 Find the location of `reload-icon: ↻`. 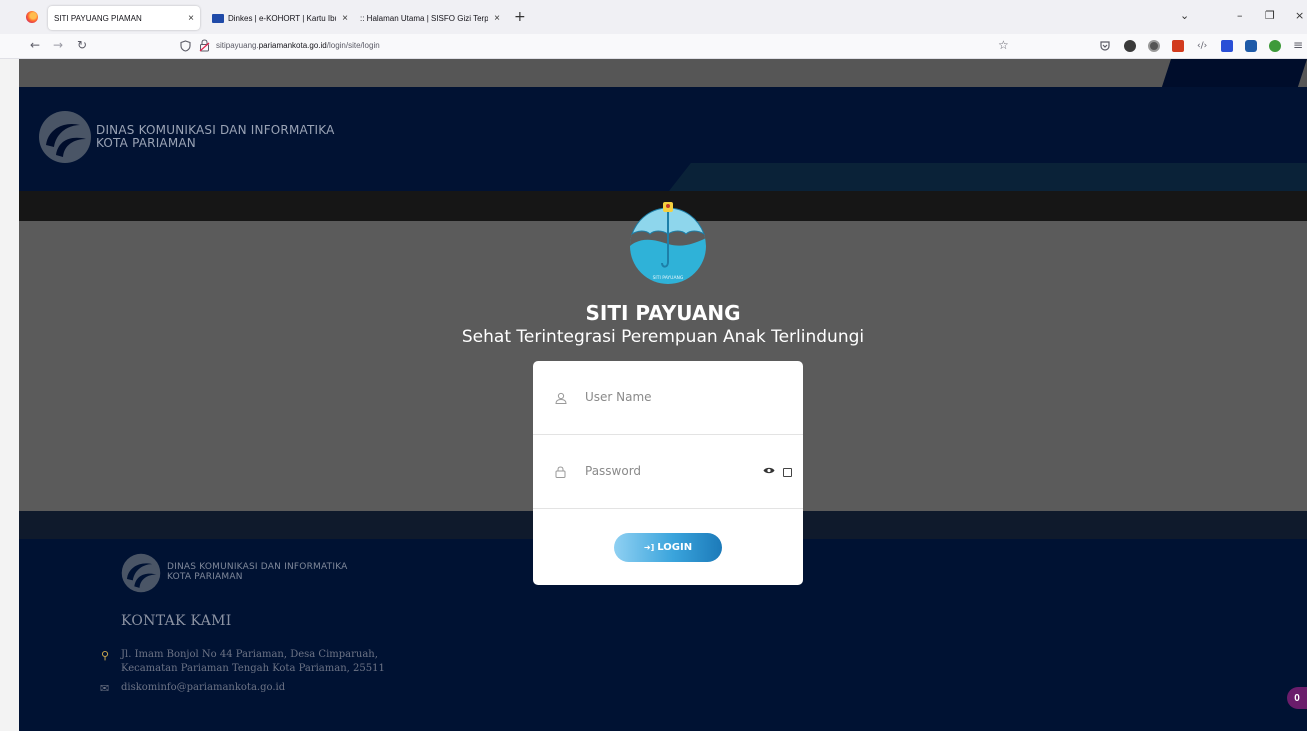

reload-icon: ↻ is located at coordinates (82, 45).